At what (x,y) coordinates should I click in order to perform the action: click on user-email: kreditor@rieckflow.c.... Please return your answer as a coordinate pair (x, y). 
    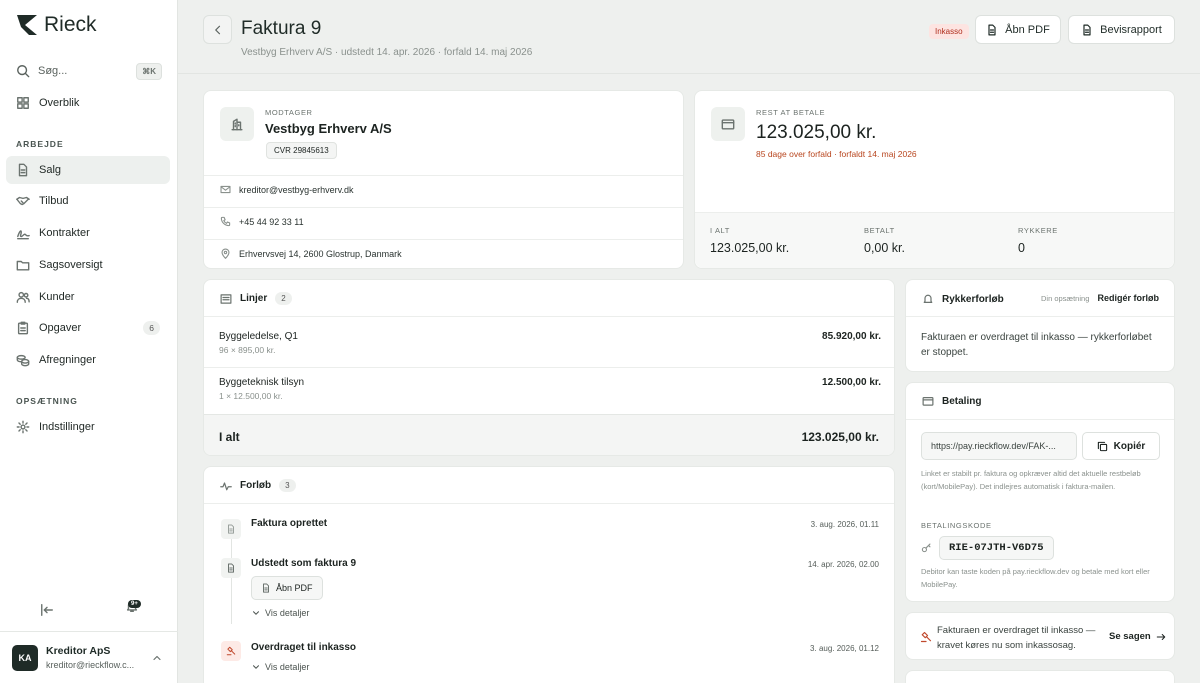
    Looking at the image, I should click on (90, 665).